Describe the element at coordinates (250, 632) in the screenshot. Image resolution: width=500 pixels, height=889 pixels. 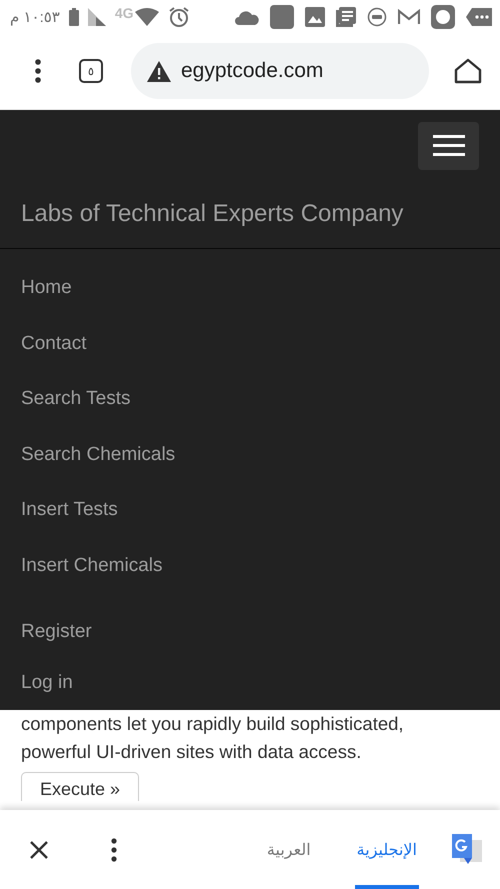
I see `nav-link: Register` at that location.